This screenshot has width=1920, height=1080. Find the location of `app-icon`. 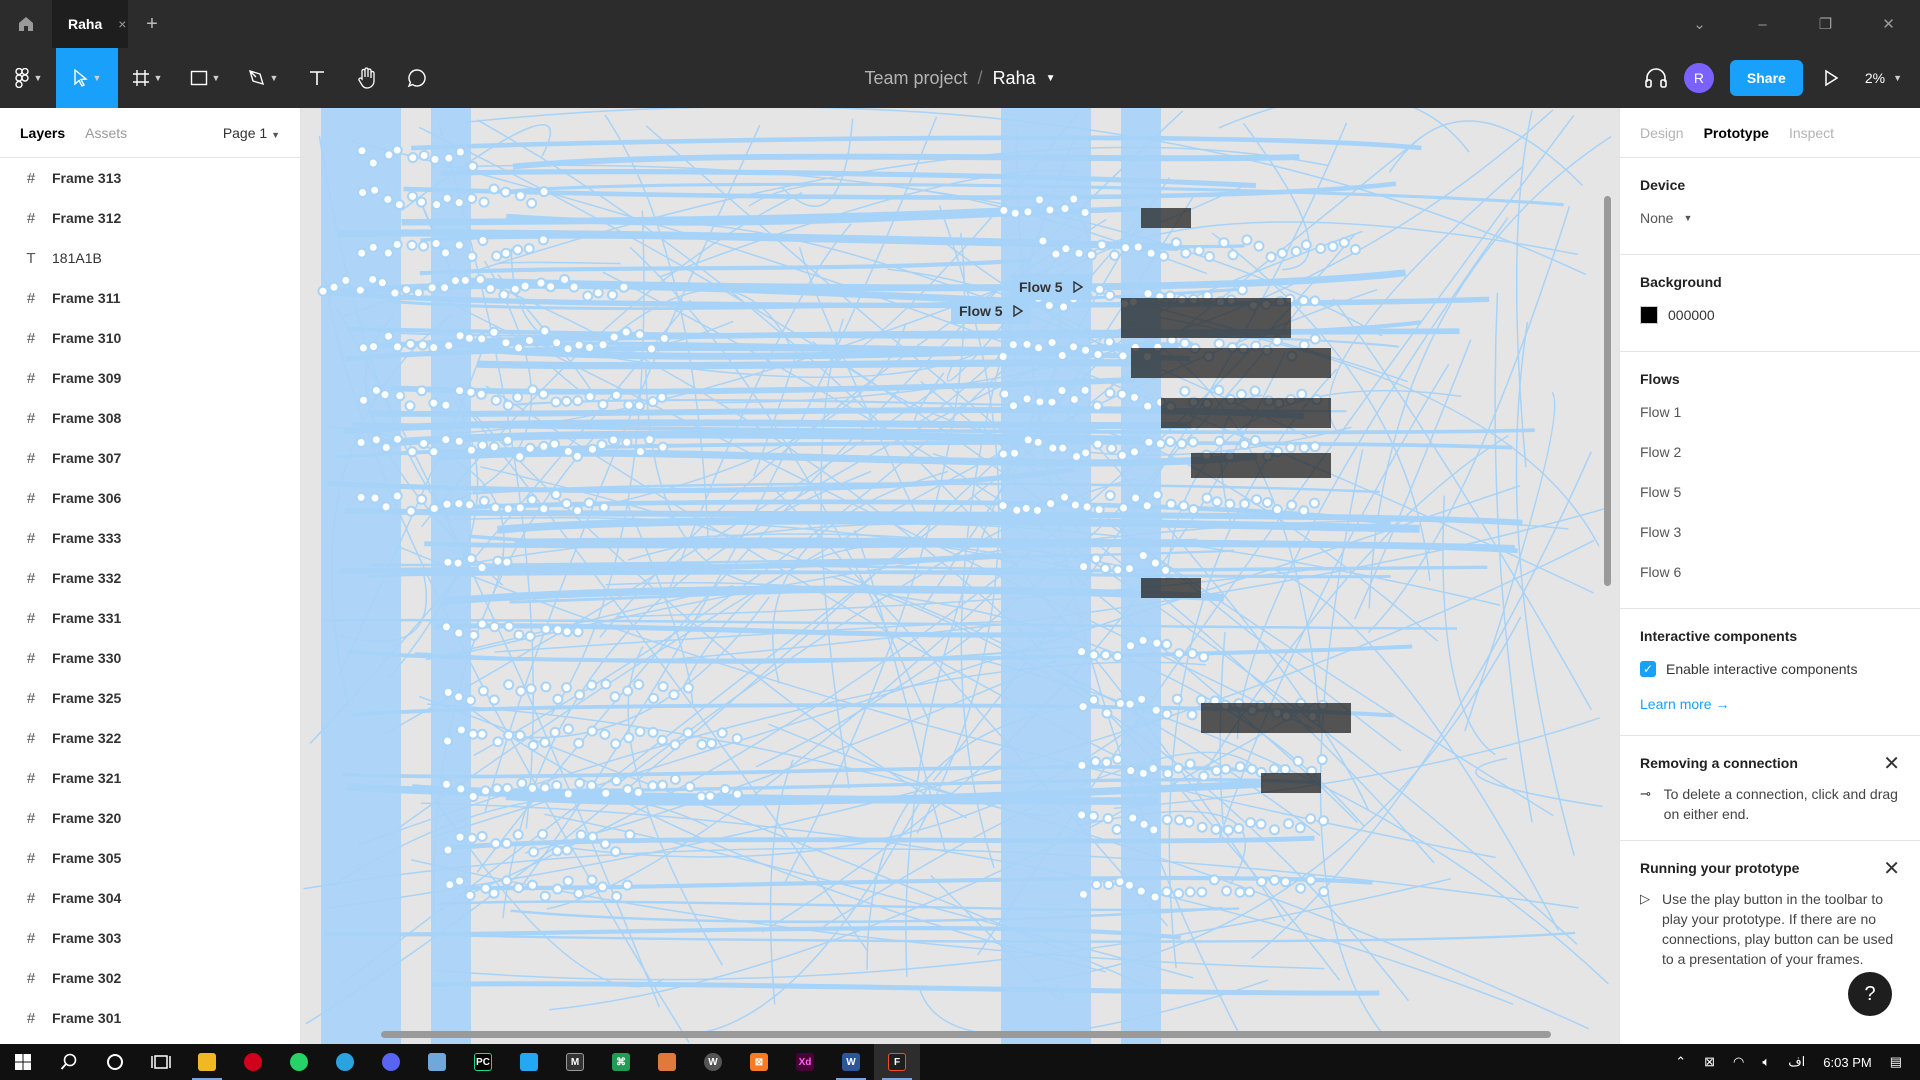

app-icon is located at coordinates (667, 1062).